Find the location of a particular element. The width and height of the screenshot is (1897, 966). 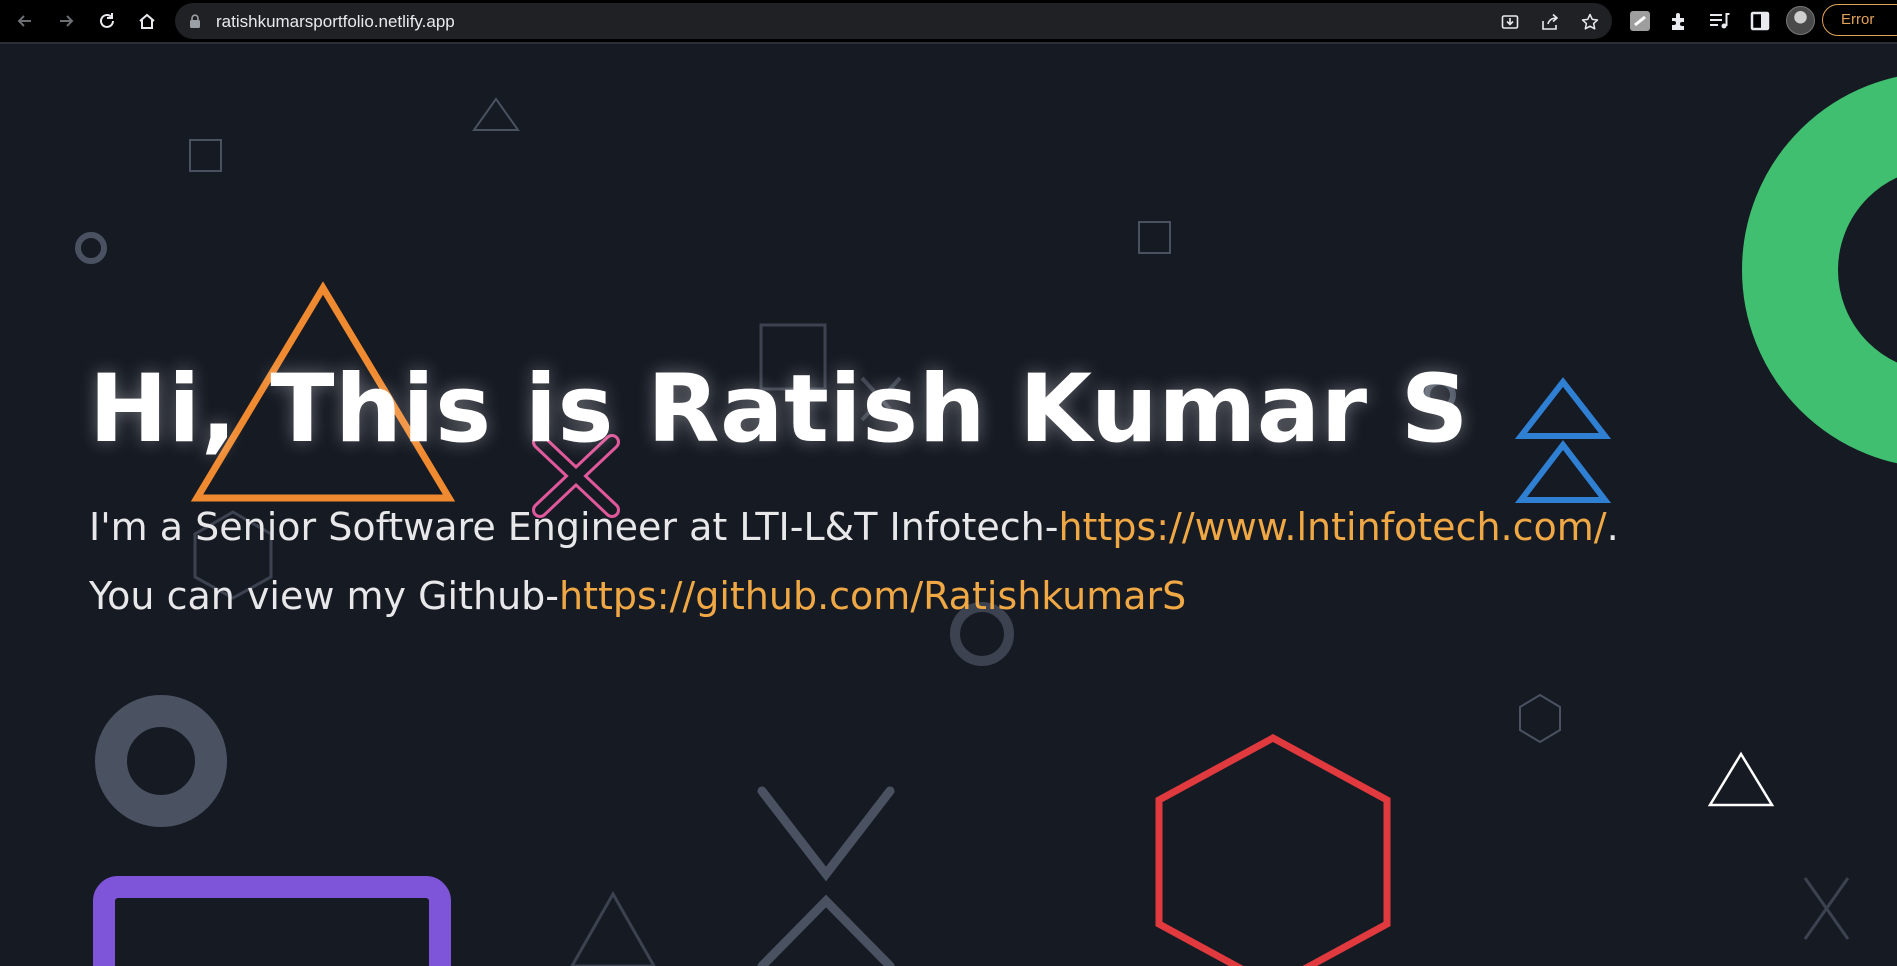

back-arrow-icon is located at coordinates (24, 21).